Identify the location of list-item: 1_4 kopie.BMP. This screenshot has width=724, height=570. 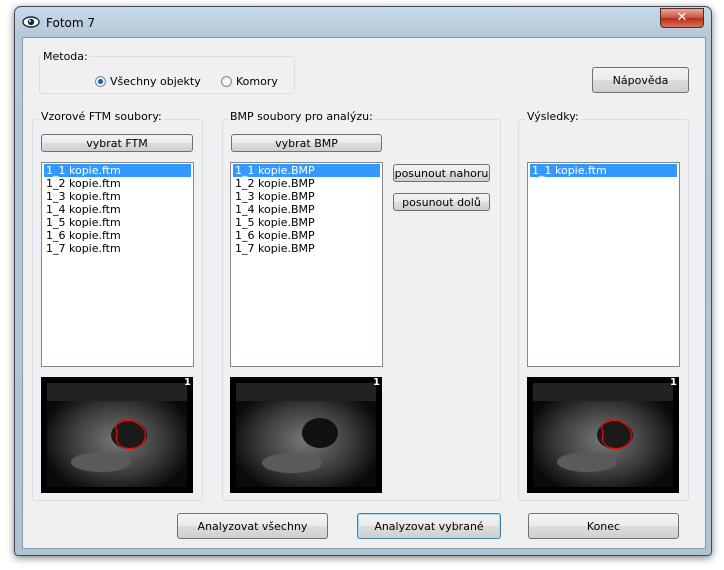
(306, 209).